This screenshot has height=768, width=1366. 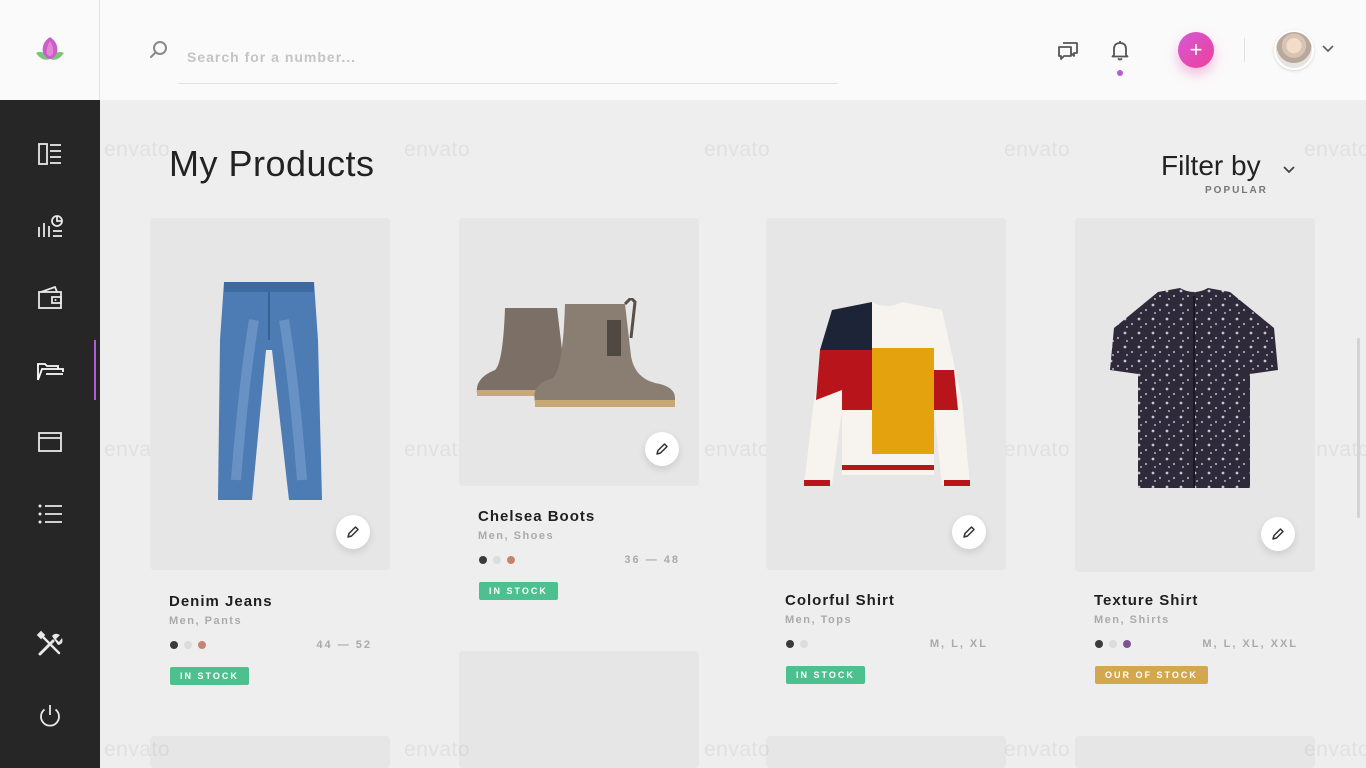 I want to click on top-bar: +, so click(x=733, y=50).